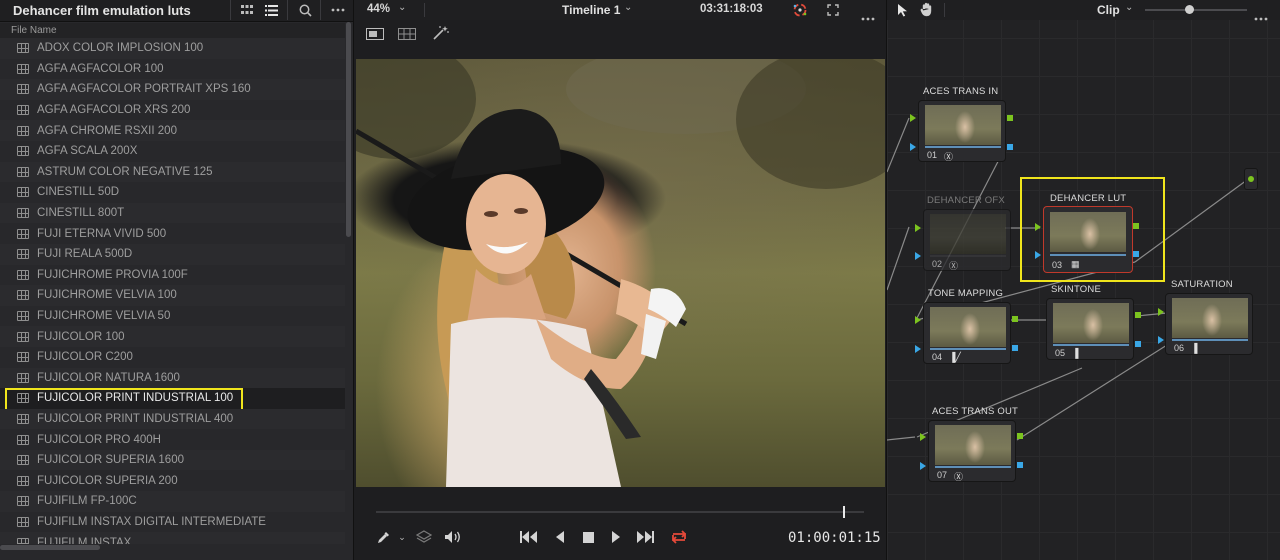 Image resolution: width=1280 pixels, height=560 pixels. What do you see at coordinates (378, 9) in the screenshot?
I see `zoom-level: 44%` at bounding box center [378, 9].